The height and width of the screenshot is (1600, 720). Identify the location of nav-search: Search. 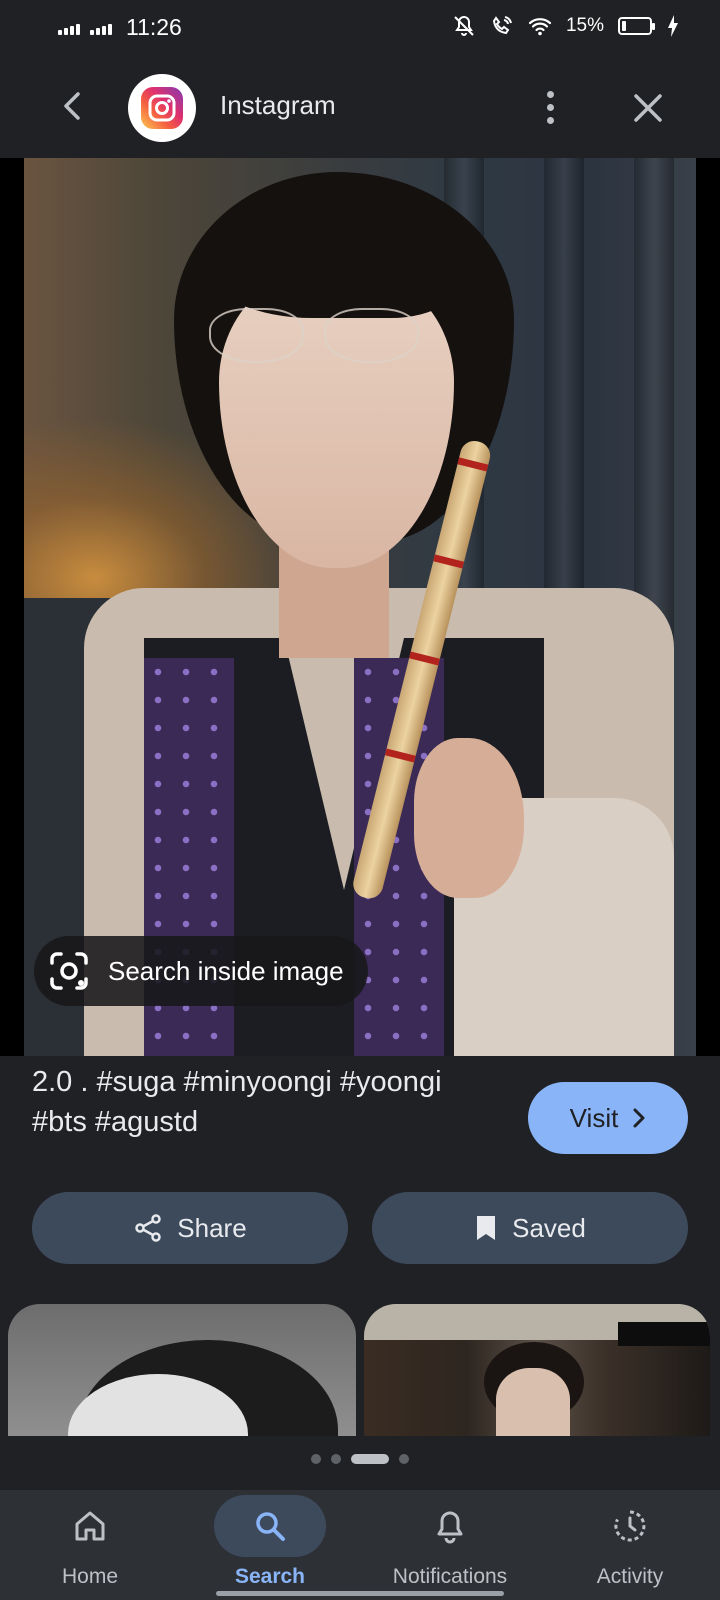
(270, 1545).